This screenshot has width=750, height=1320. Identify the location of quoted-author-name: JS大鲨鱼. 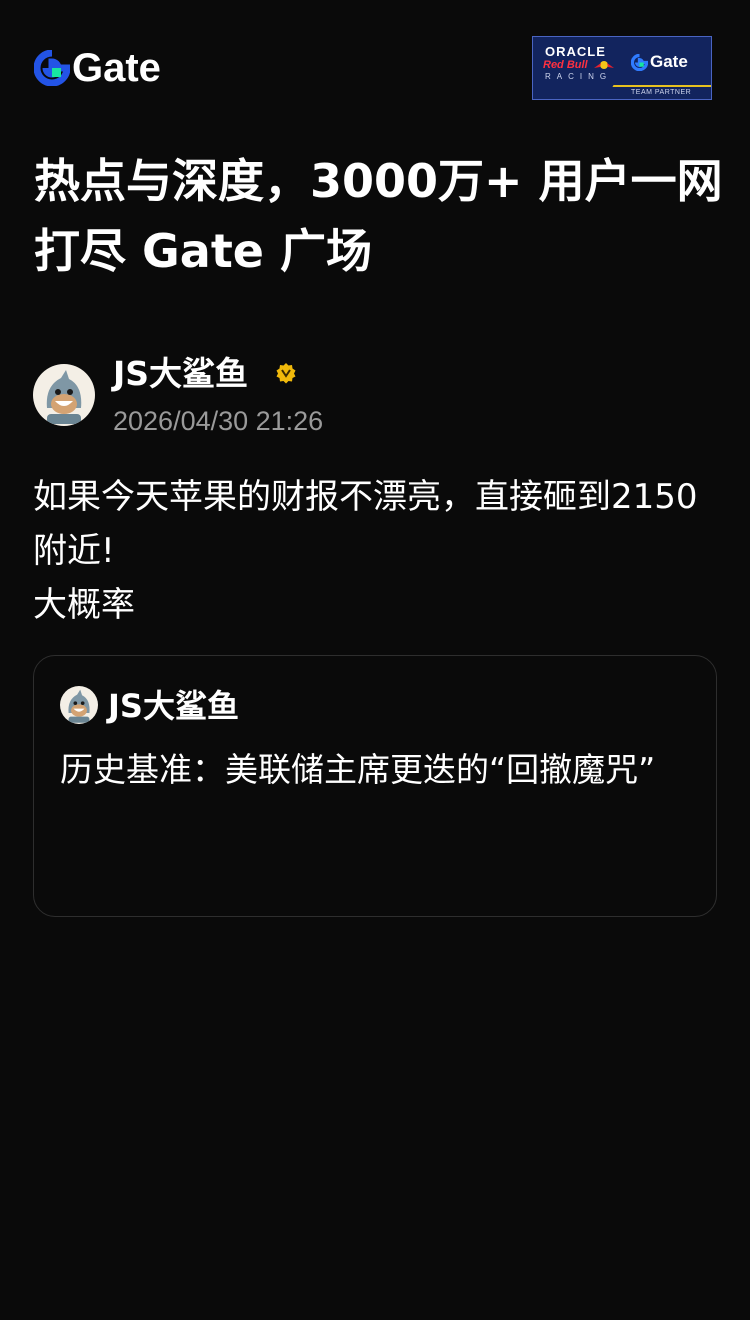
(173, 706).